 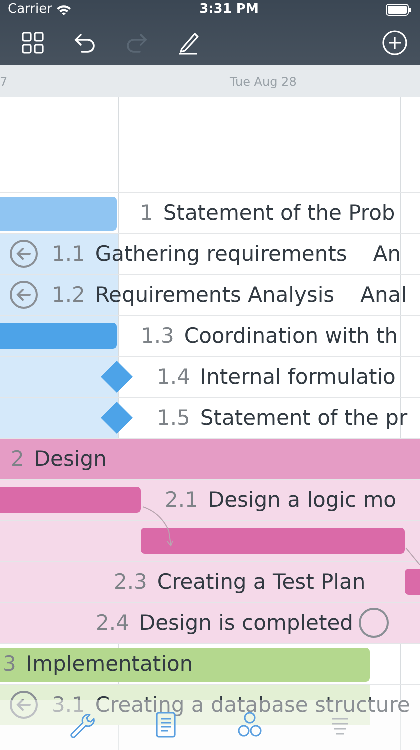 I want to click on resource-label: Anal, so click(x=383, y=295).